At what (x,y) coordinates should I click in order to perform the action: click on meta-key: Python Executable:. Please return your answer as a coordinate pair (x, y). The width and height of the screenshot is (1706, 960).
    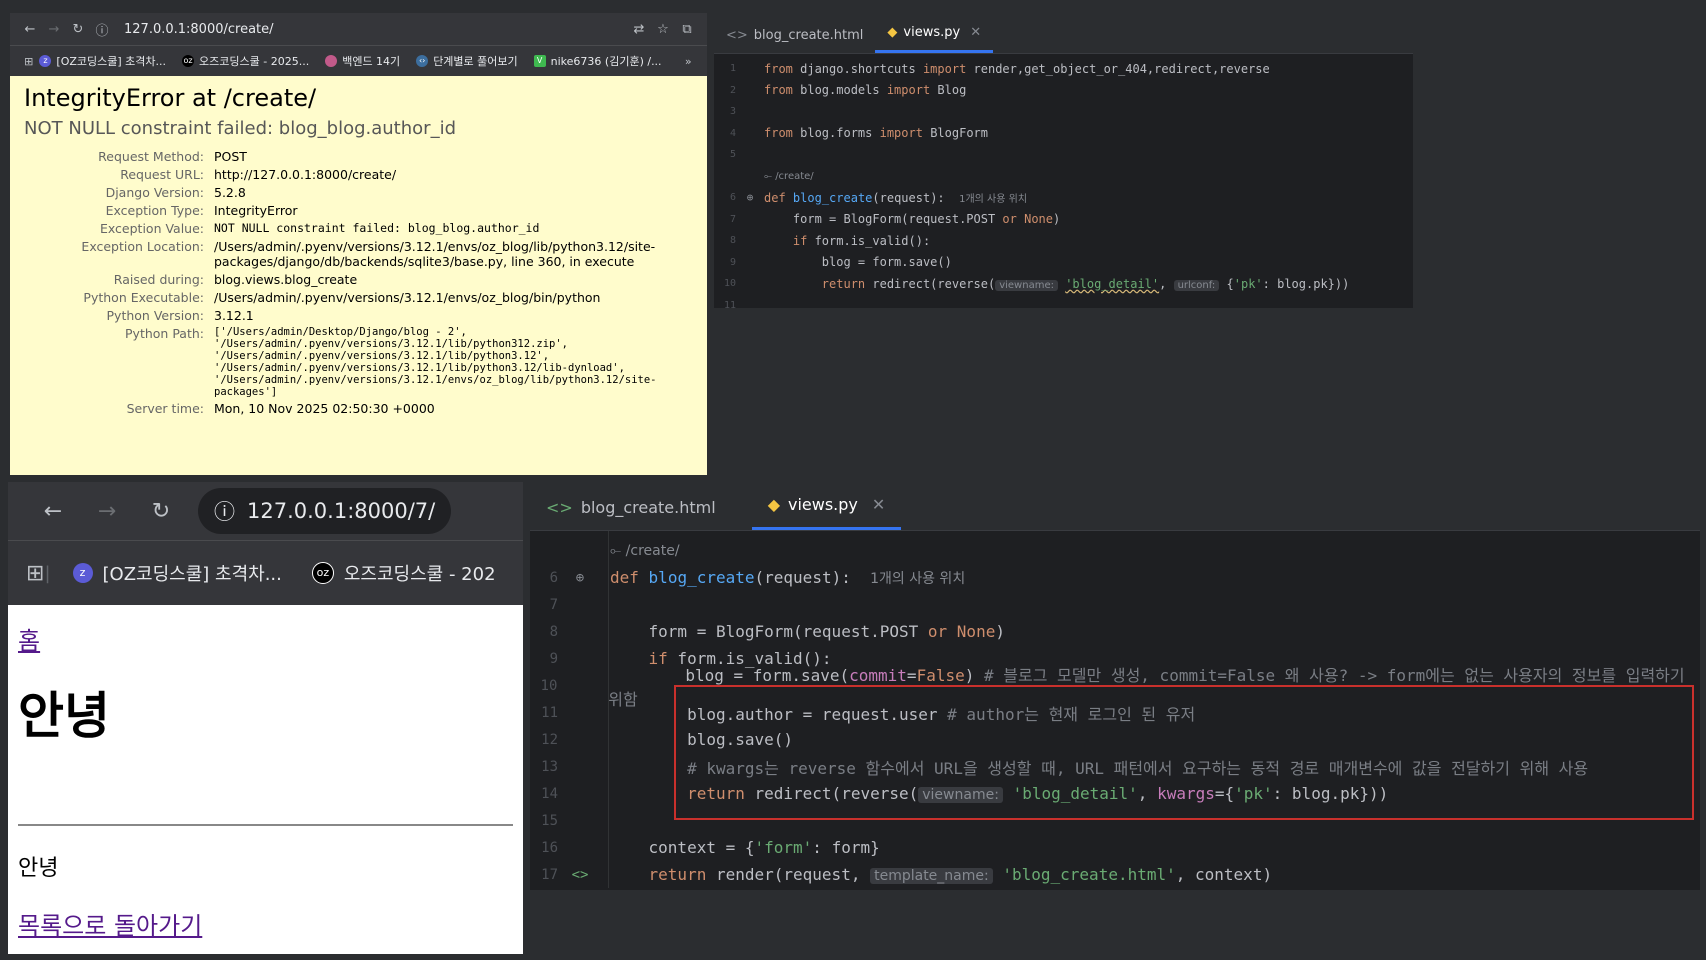
    Looking at the image, I should click on (143, 297).